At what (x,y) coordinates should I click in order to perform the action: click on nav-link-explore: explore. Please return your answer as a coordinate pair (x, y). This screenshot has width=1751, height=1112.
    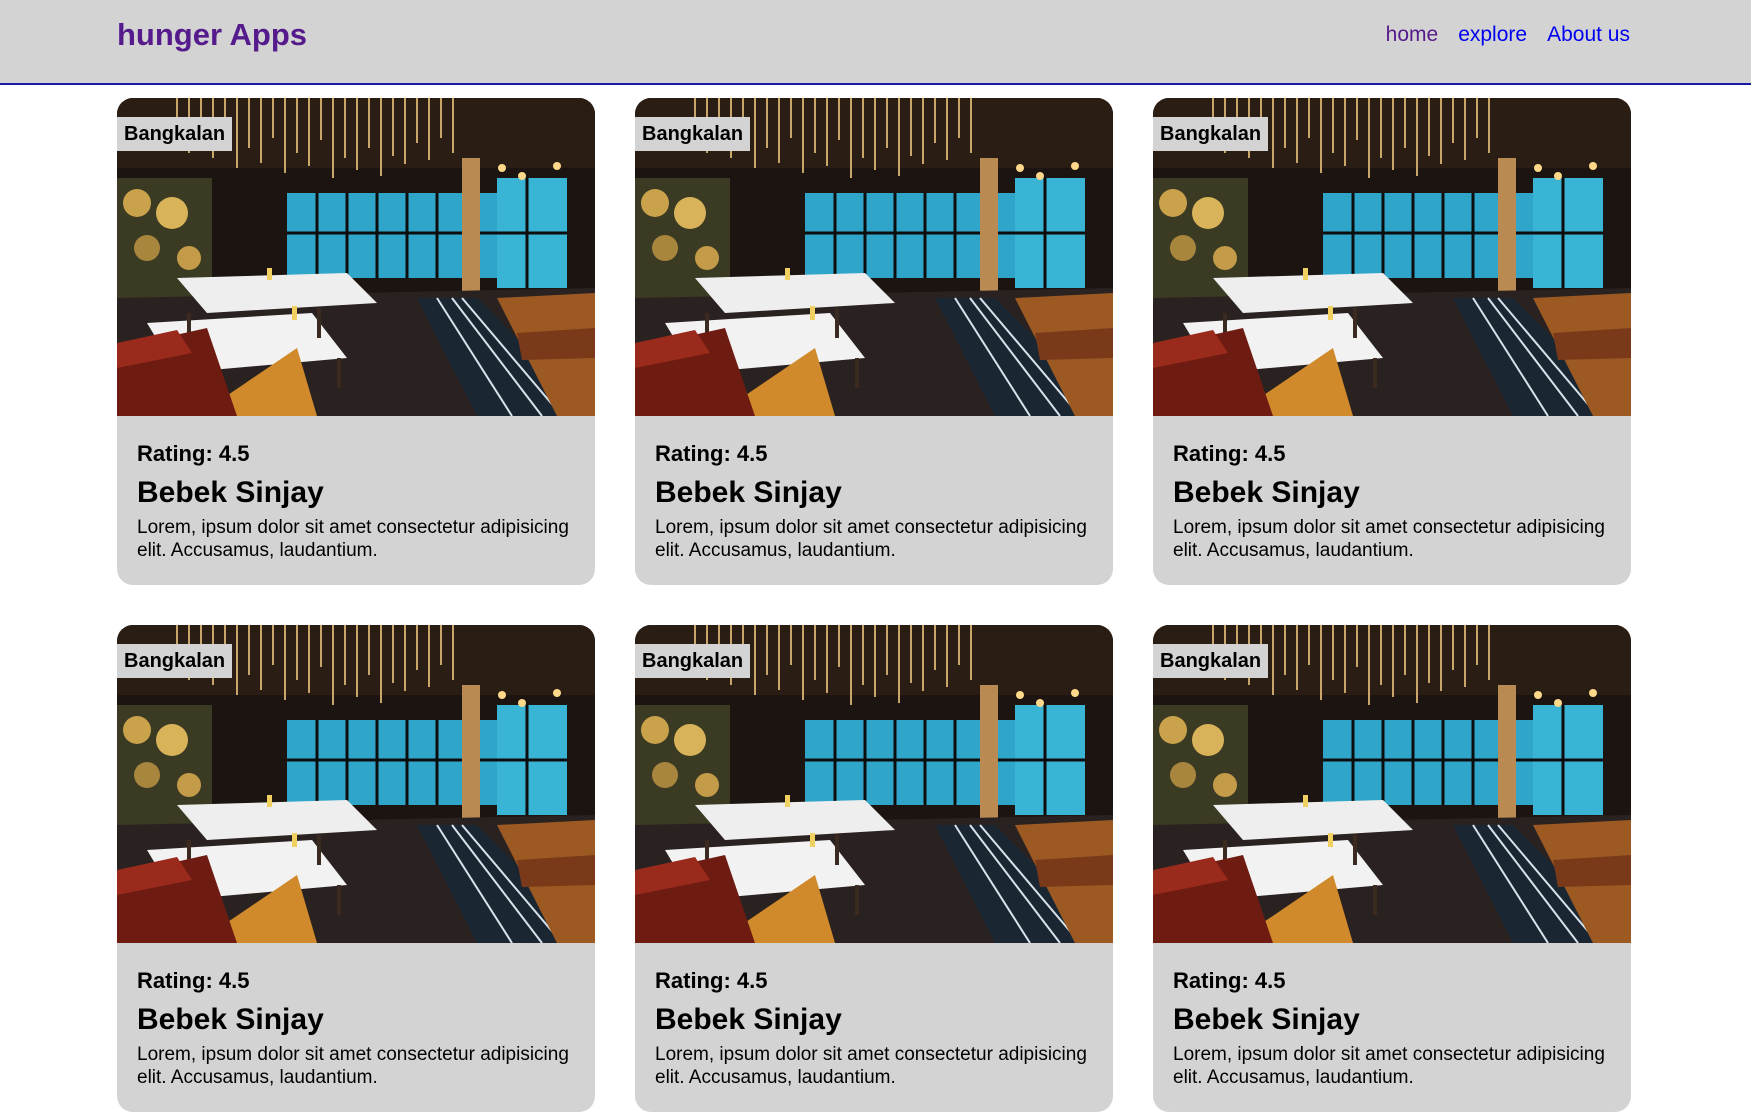
    Looking at the image, I should click on (1492, 34).